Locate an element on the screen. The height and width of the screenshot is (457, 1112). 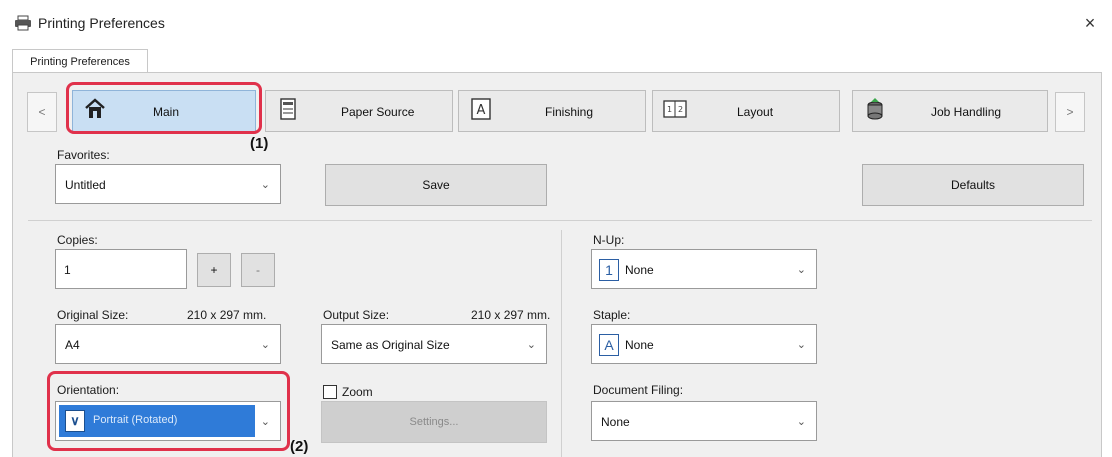
callout-1: (1) is located at coordinates (259, 143).